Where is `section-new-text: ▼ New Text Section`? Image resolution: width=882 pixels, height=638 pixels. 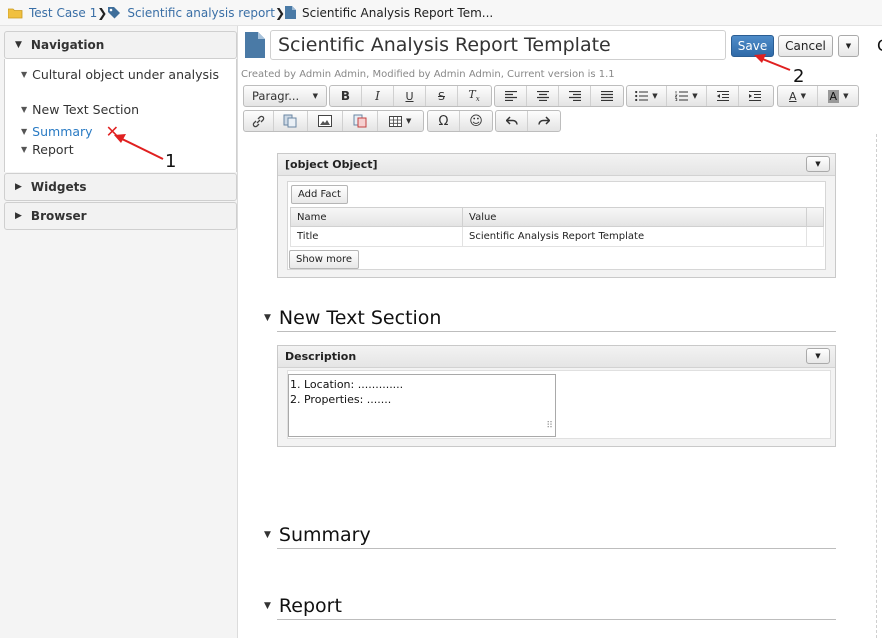 section-new-text: ▼ New Text Section is located at coordinates (352, 318).